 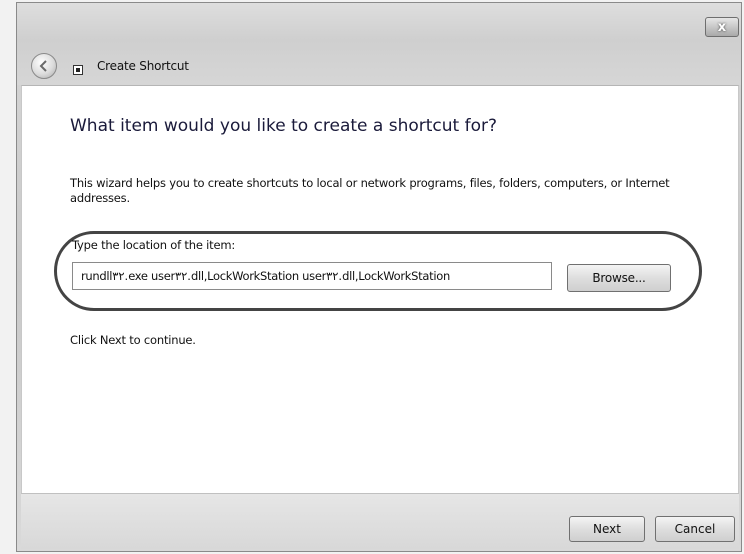 I want to click on location-input, so click(x=312, y=276).